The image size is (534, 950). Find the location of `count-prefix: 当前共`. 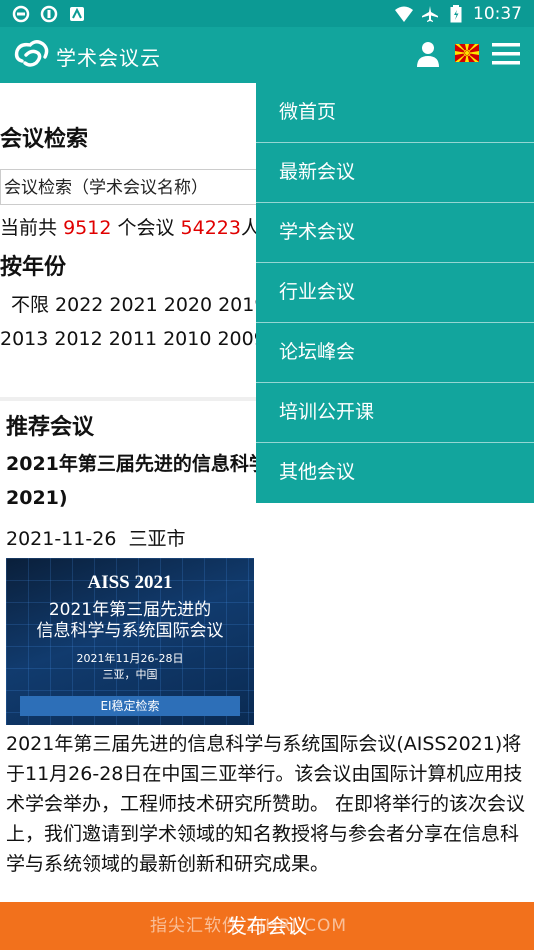

count-prefix: 当前共 is located at coordinates (29, 228).